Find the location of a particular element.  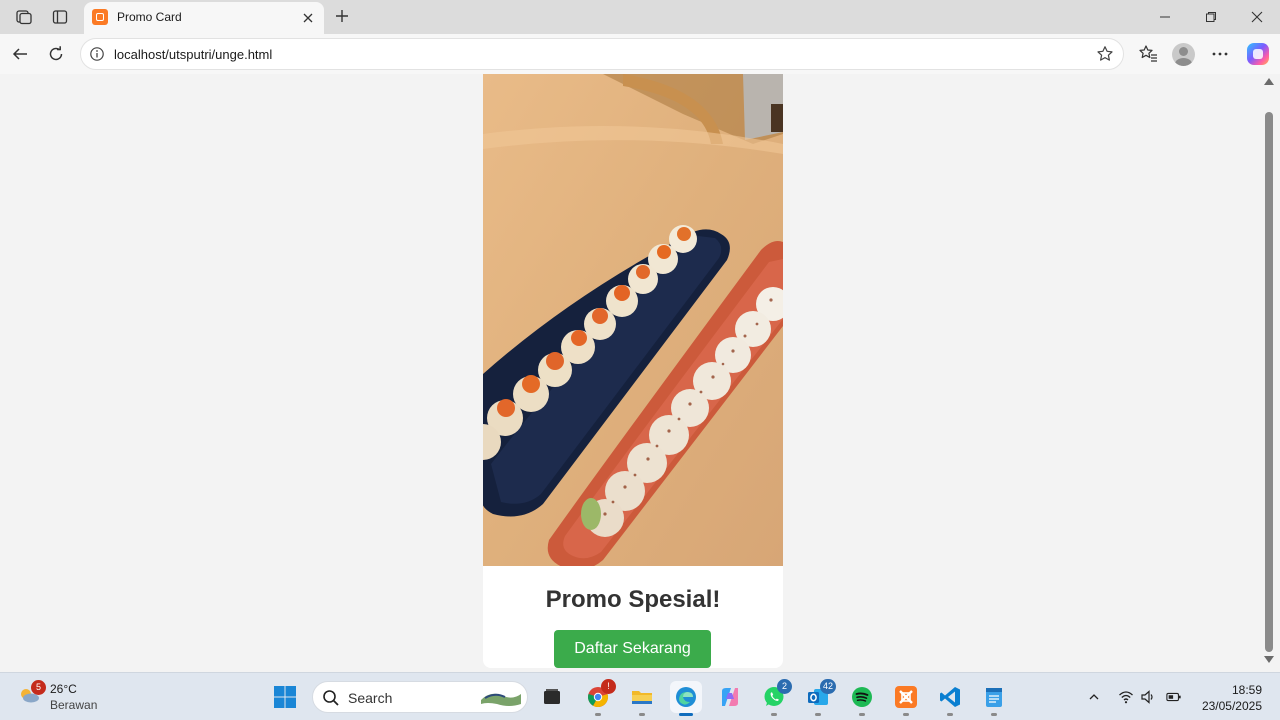

weather-condition: Berawan is located at coordinates (74, 705).